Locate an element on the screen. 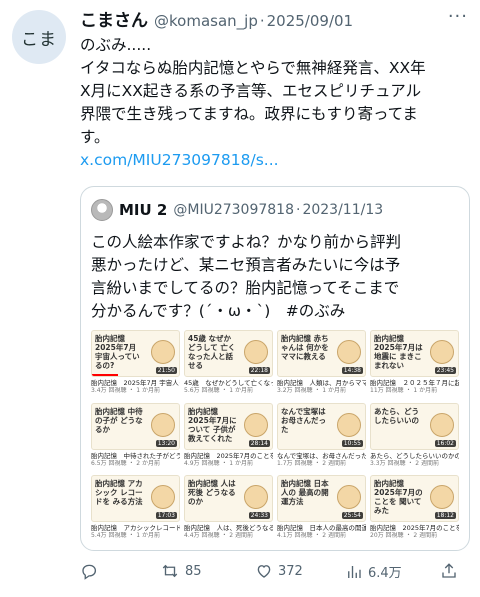 Image resolution: width=480 pixels, height=597 pixels. thumbnail-title: 胎内記憶 人は 死後 どうなるのか is located at coordinates (212, 493).